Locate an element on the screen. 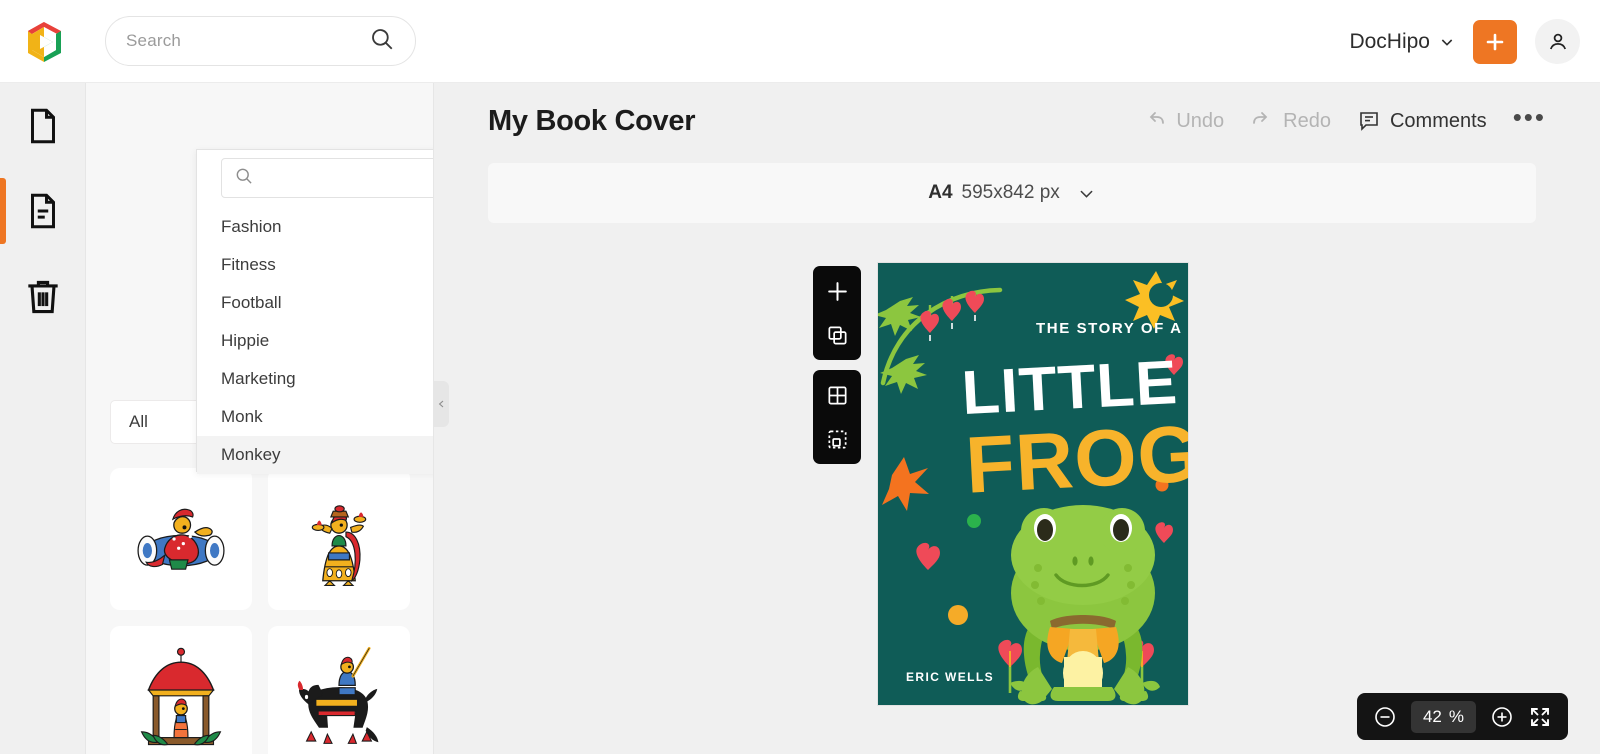 This screenshot has width=1600, height=754. chevron-left-icon is located at coordinates (441, 404).